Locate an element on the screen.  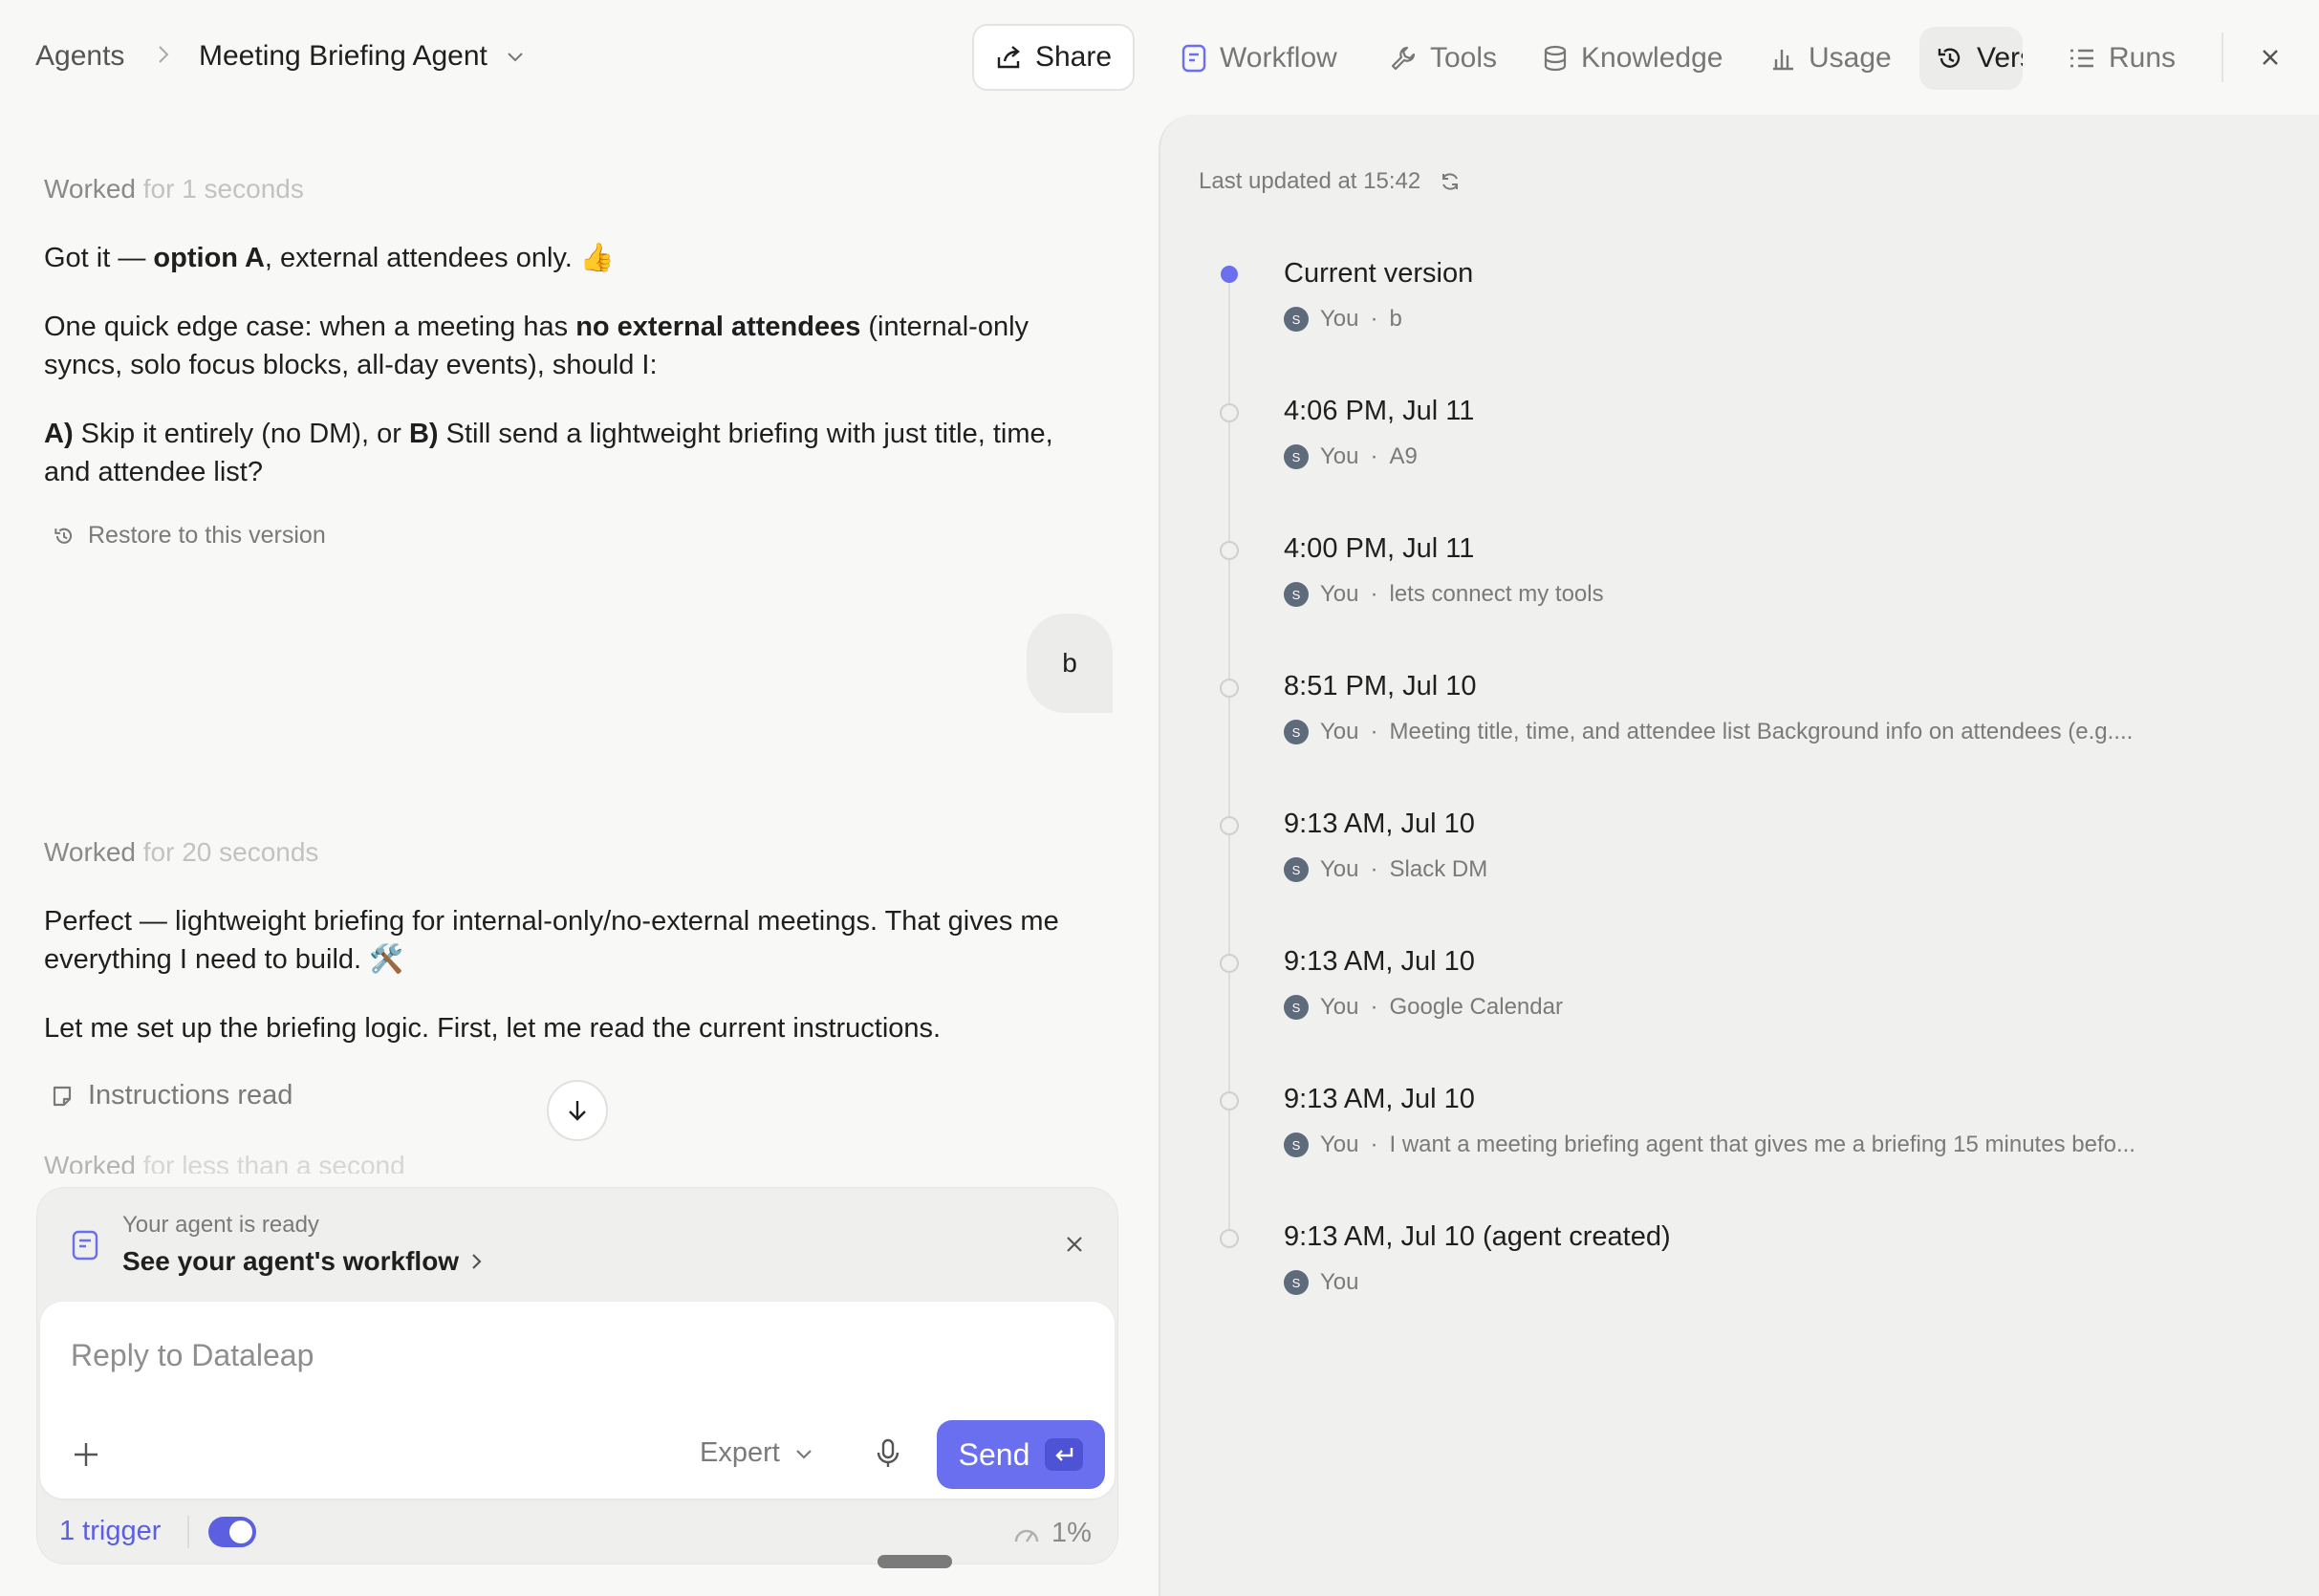
restore-version-button: Restore to this version is located at coordinates (190, 536).